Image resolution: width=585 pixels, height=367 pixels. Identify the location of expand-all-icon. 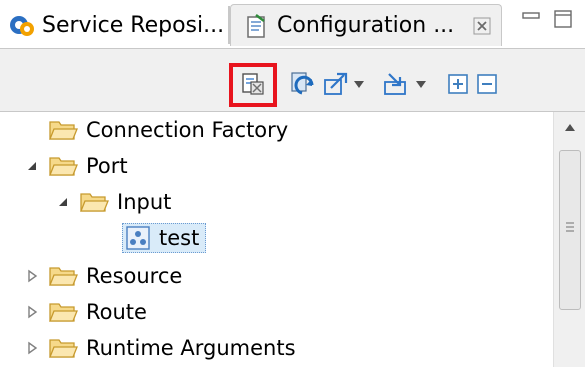
(458, 84).